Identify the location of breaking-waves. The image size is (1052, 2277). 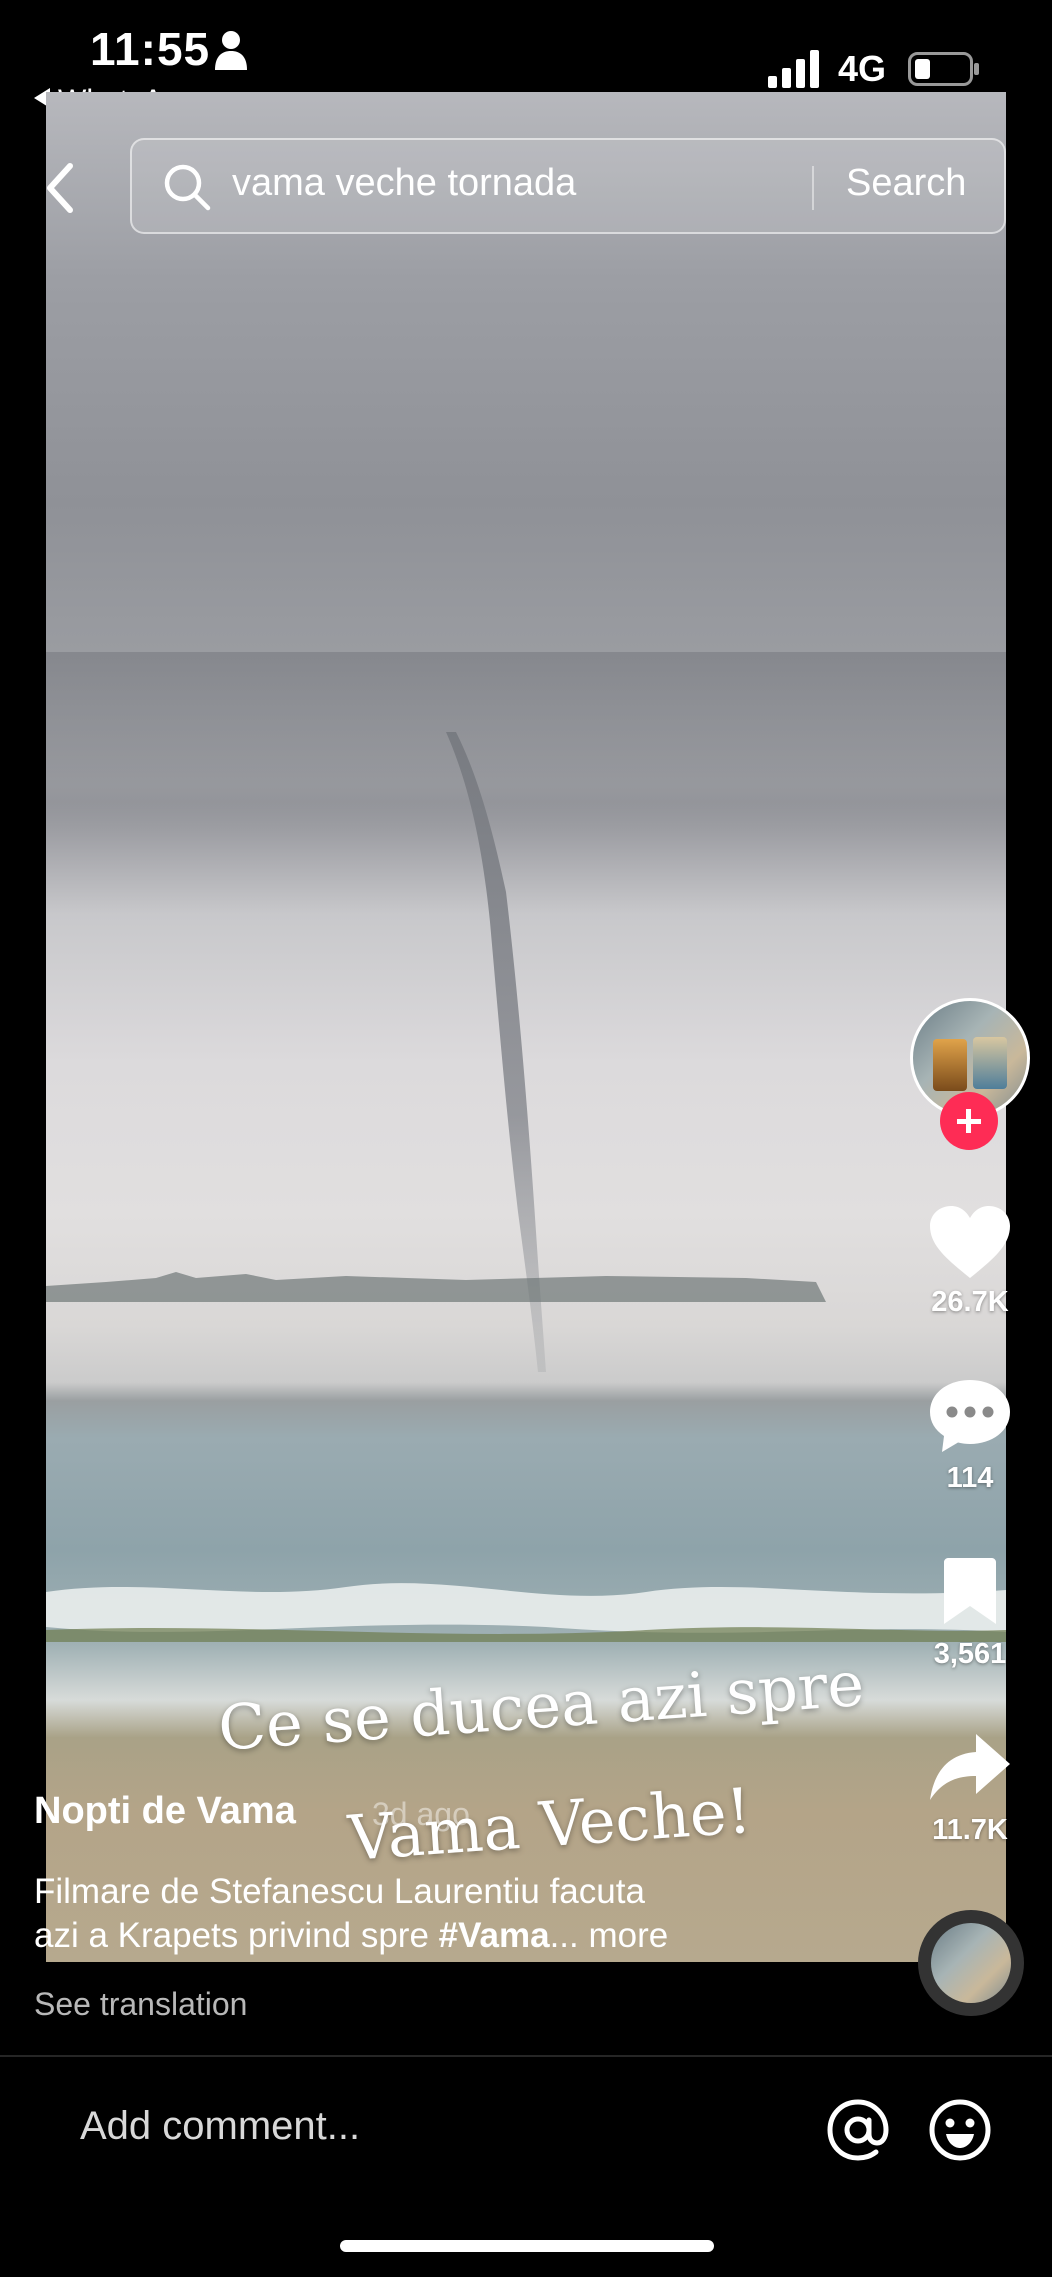
(526, 1612).